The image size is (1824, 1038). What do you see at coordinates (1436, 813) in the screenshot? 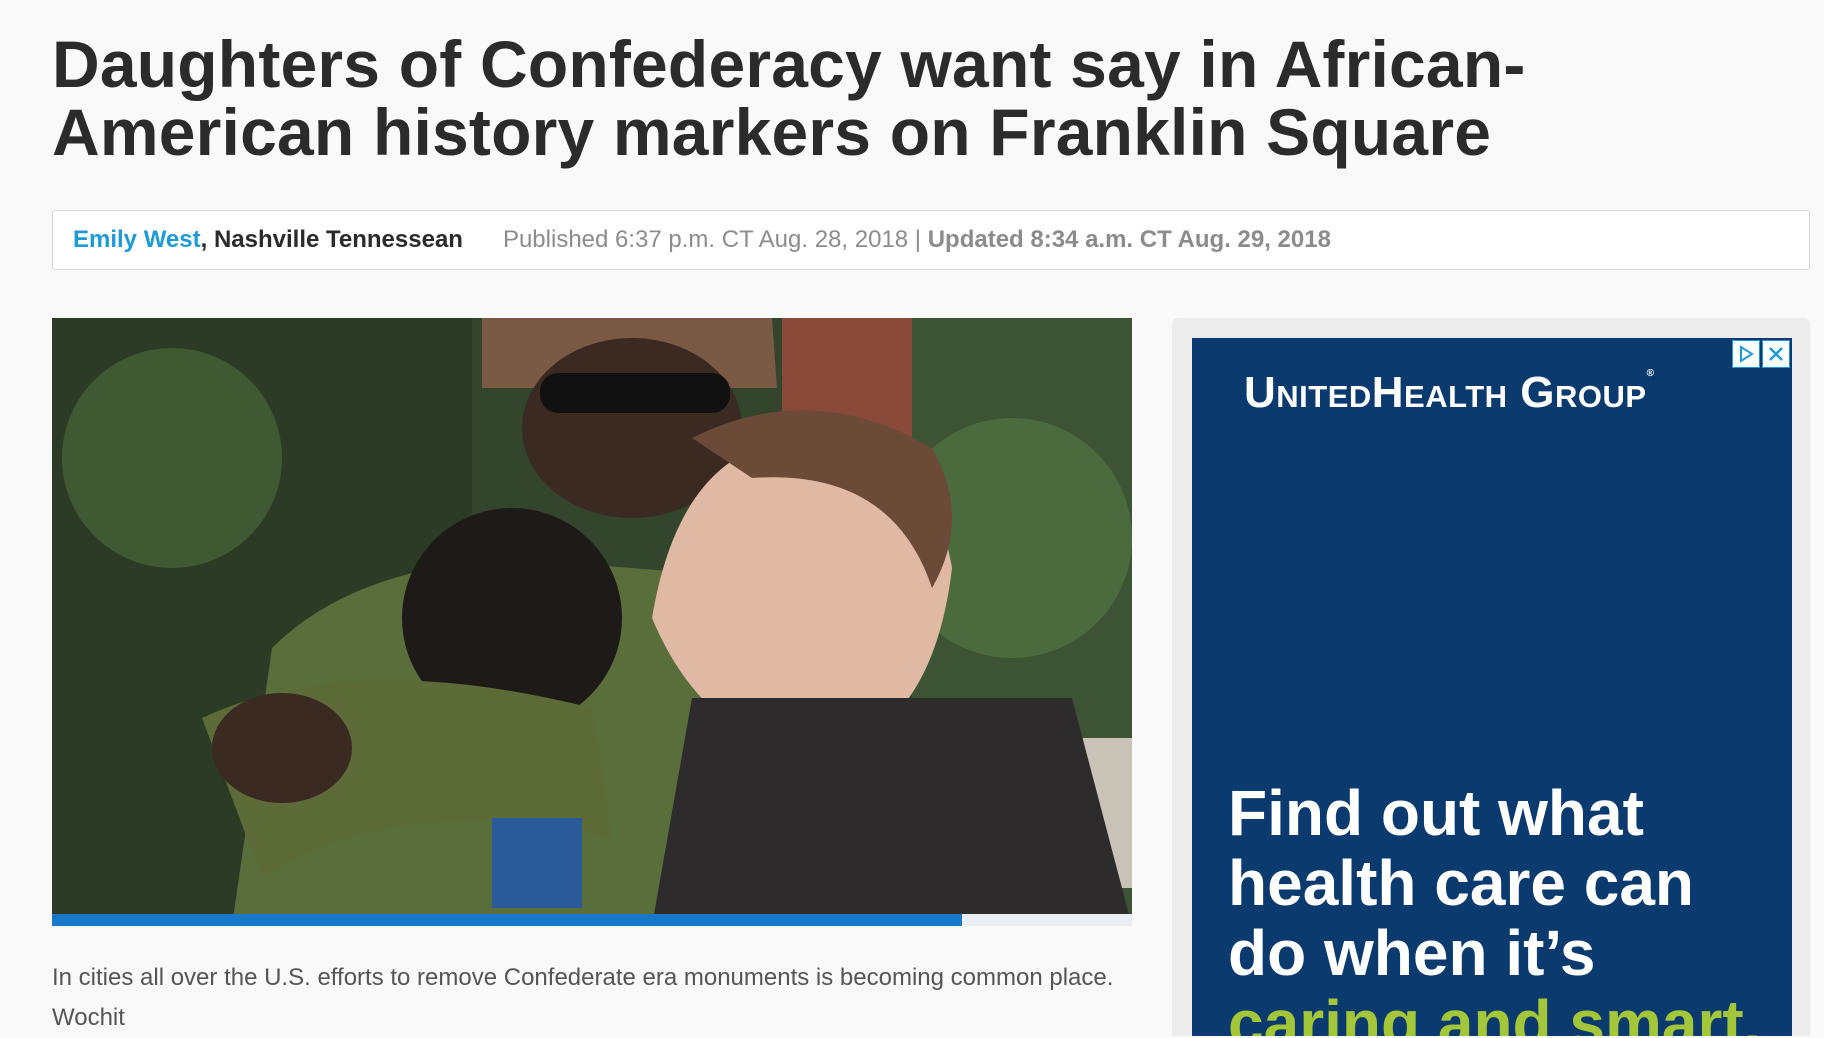
I see `ad-copy-line1: Find out what` at bounding box center [1436, 813].